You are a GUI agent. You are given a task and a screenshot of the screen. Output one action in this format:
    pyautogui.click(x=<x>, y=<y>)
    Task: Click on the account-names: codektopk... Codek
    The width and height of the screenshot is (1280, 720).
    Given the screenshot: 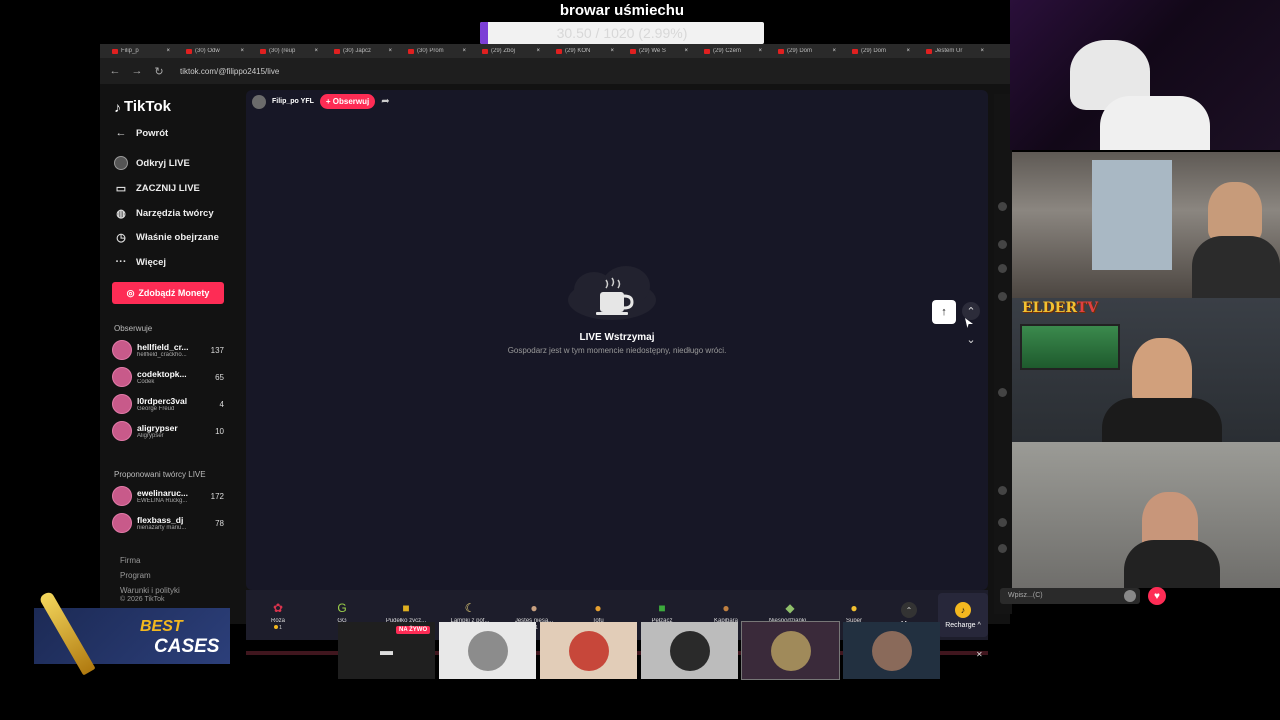 What is the action you would take?
    pyautogui.click(x=172, y=377)
    